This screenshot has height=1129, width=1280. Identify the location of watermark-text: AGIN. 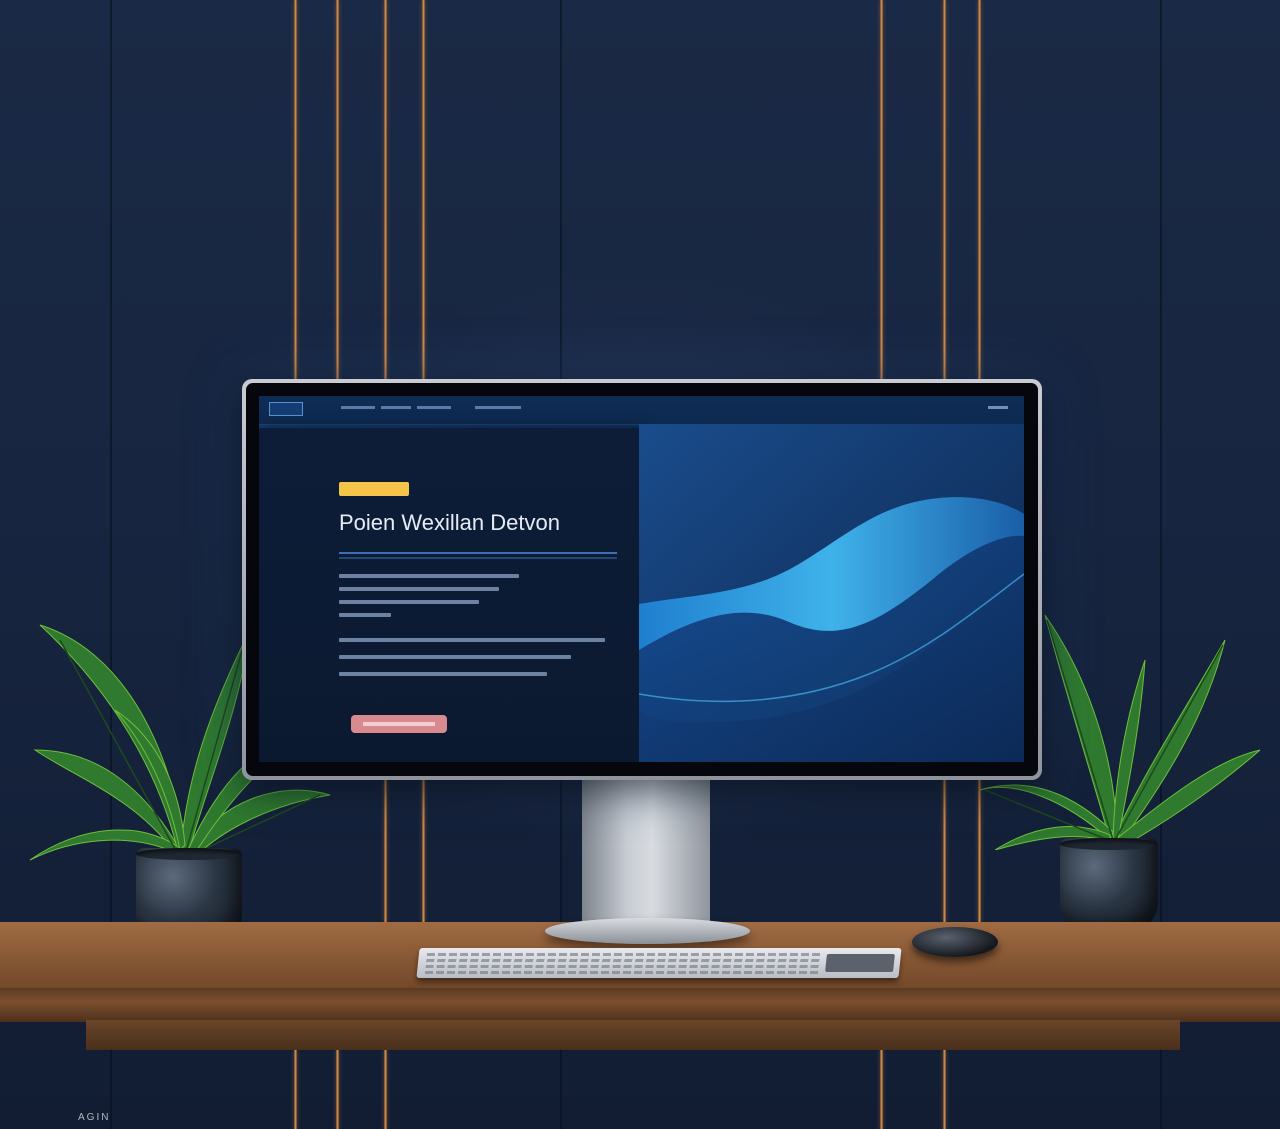
(94, 1117).